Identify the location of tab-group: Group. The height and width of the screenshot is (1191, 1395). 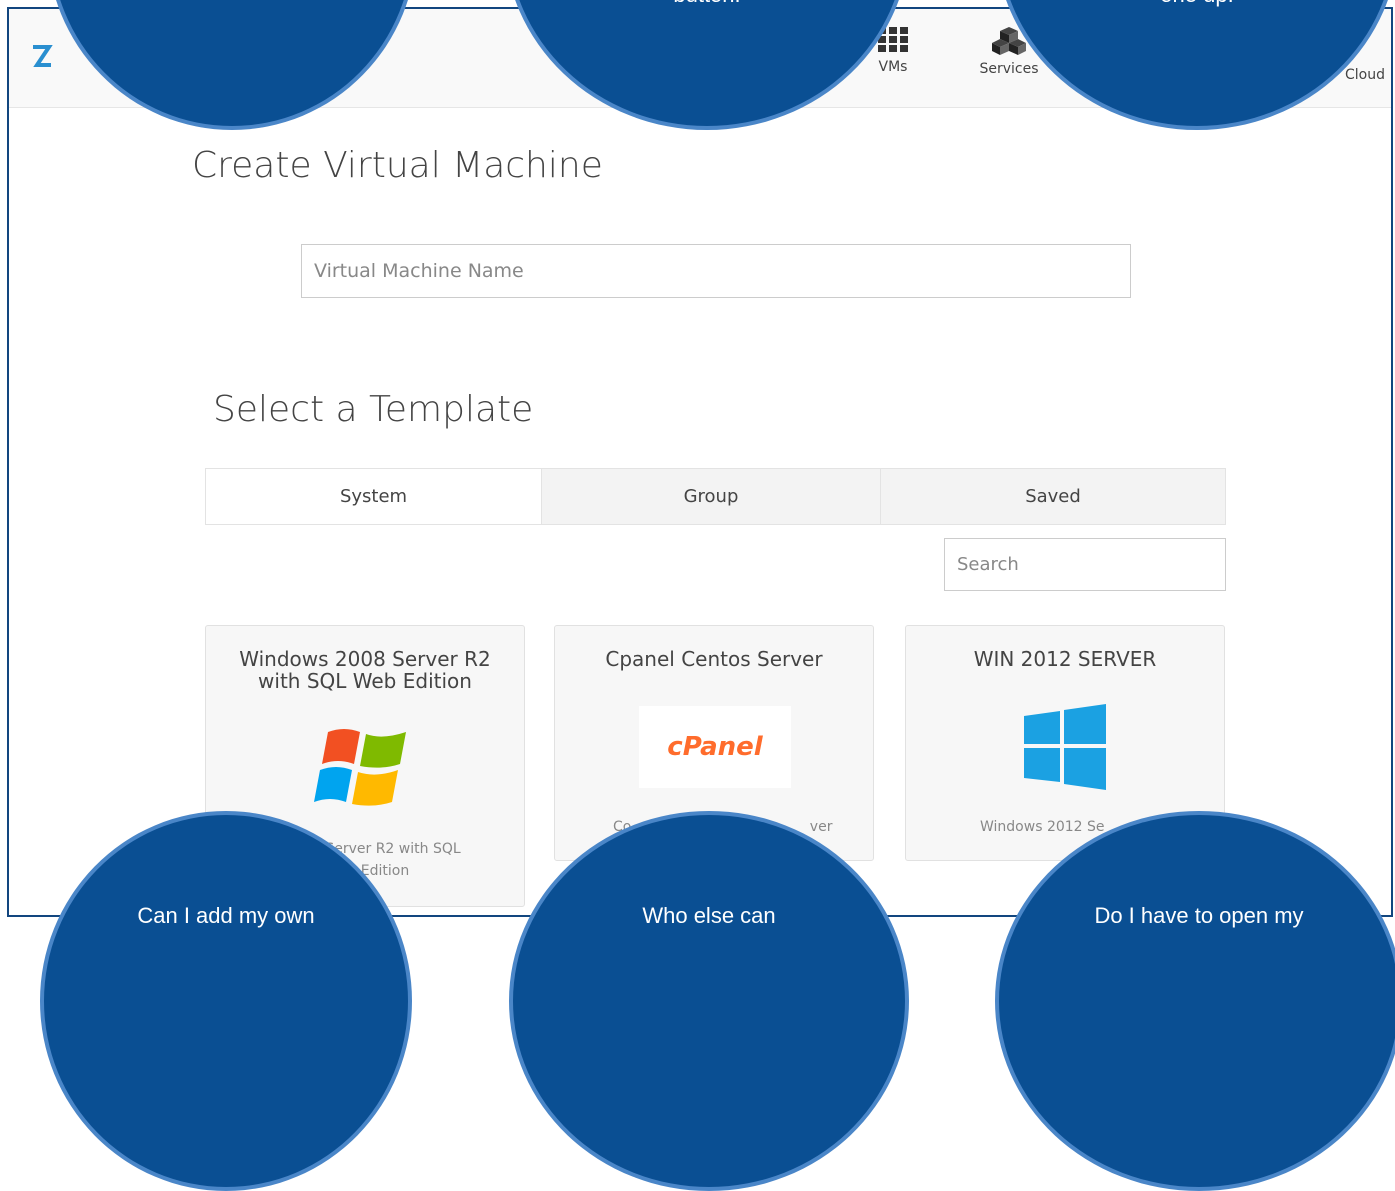
(711, 496).